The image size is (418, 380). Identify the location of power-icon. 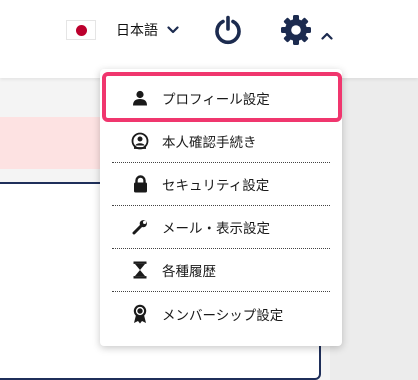
(228, 30).